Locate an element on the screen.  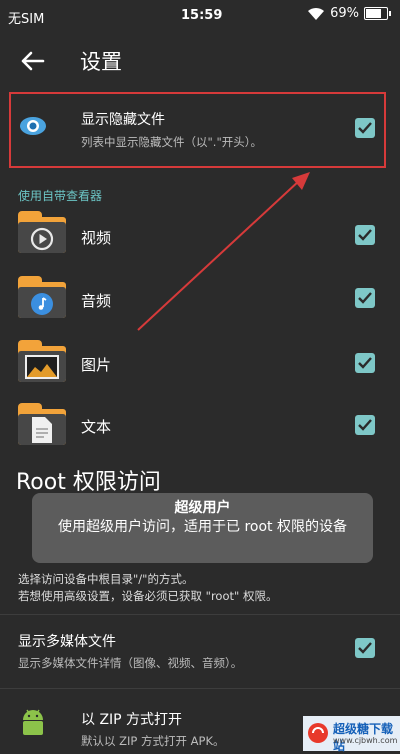
image-folder-icon is located at coordinates (42, 361).